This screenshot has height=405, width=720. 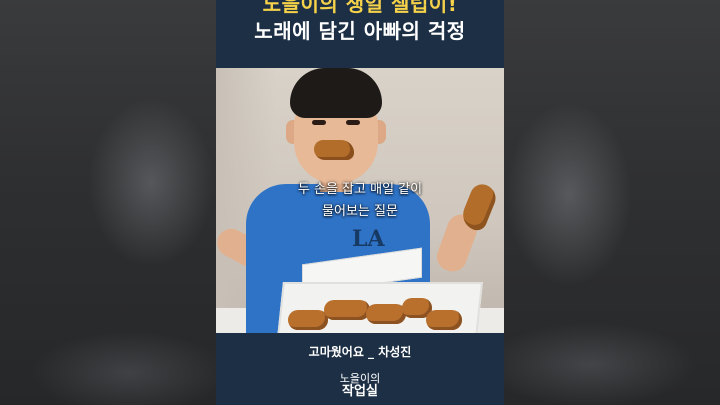 I want to click on subtitle-line-2: 물어보는 질문, so click(x=360, y=211).